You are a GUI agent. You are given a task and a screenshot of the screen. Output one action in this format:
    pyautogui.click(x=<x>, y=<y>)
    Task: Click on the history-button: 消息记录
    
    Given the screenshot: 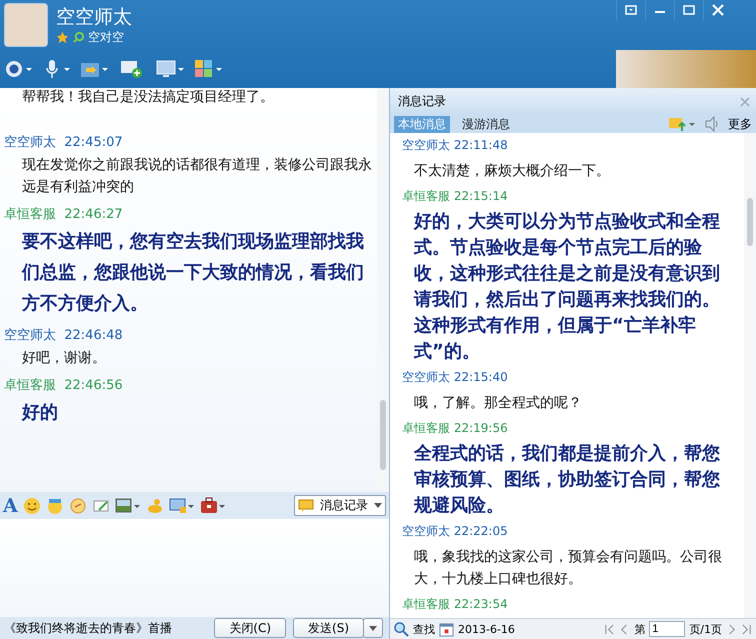 What is the action you would take?
    pyautogui.click(x=340, y=505)
    